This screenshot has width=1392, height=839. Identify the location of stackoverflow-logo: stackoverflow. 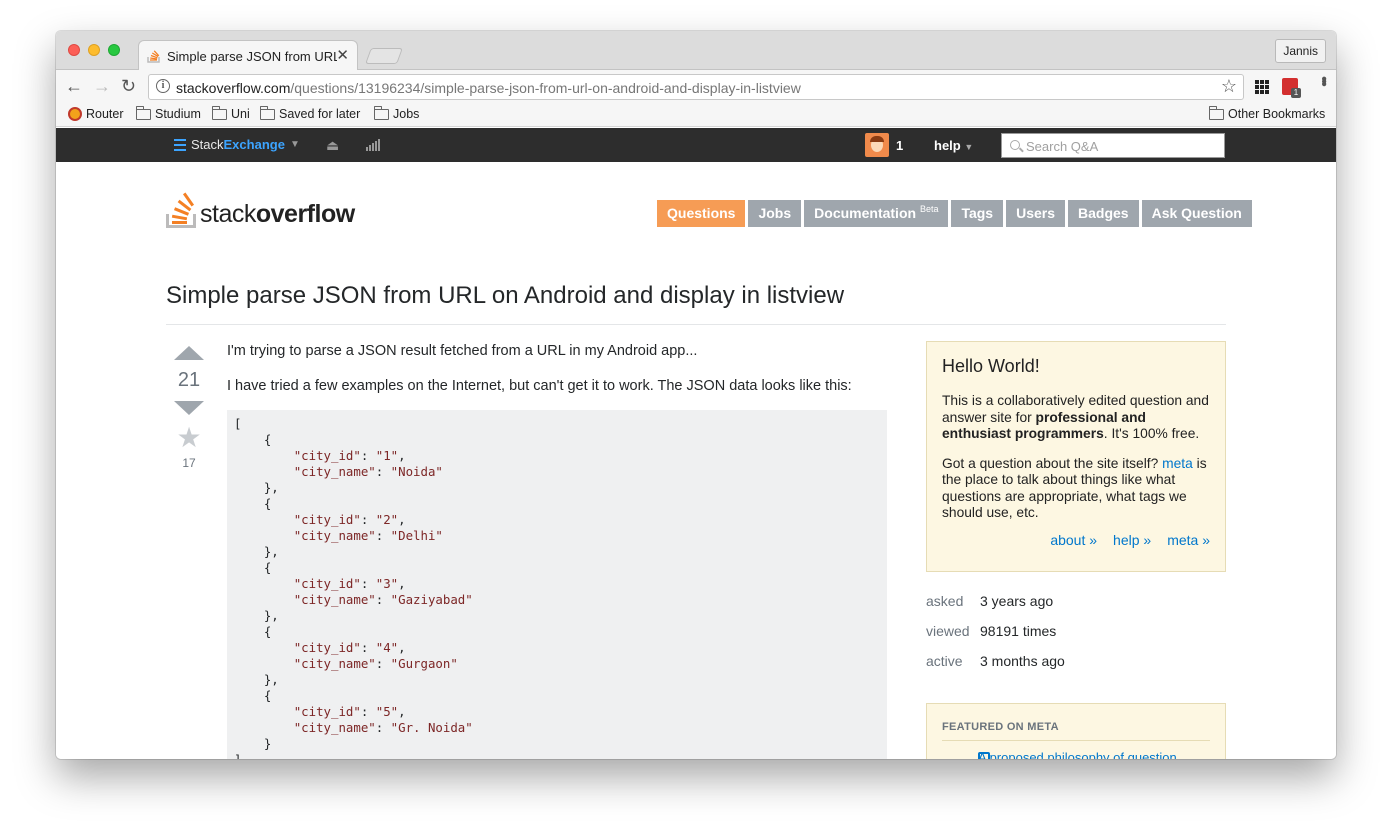
(260, 210).